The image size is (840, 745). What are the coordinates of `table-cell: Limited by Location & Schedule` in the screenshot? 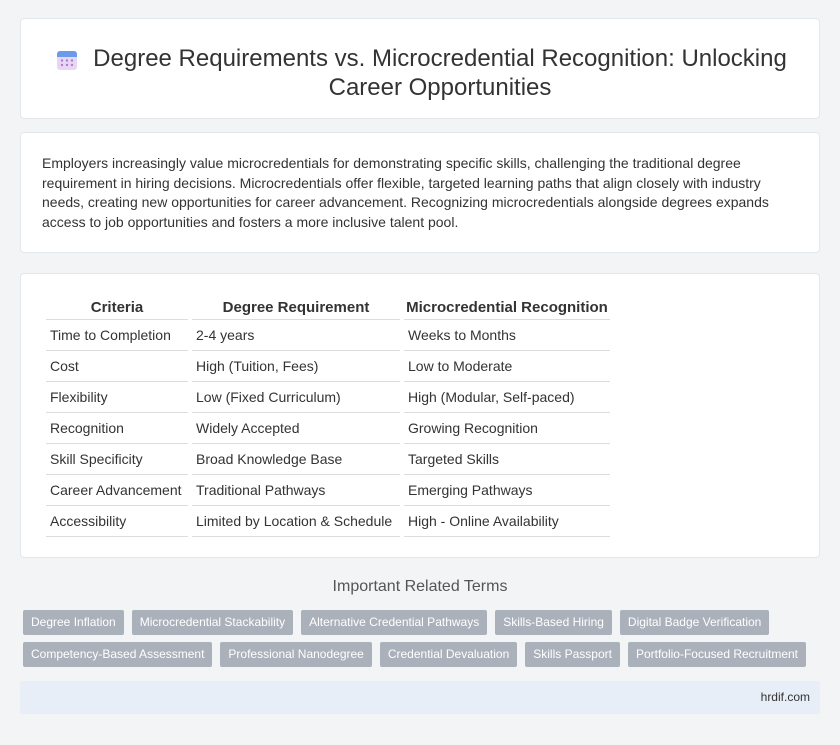 It's located at (296, 521).